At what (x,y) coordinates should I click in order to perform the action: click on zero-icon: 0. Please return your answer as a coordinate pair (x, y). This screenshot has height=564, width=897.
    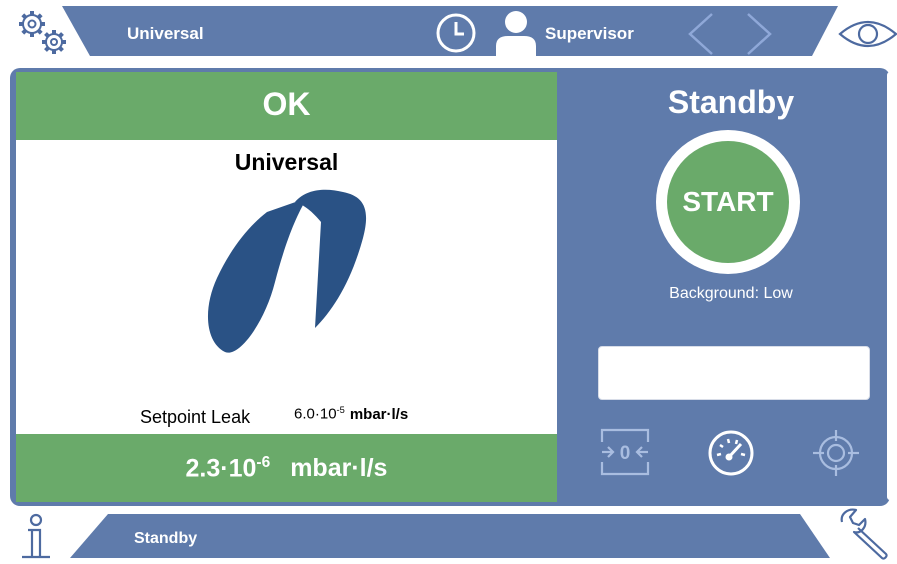
    Looking at the image, I should click on (625, 452).